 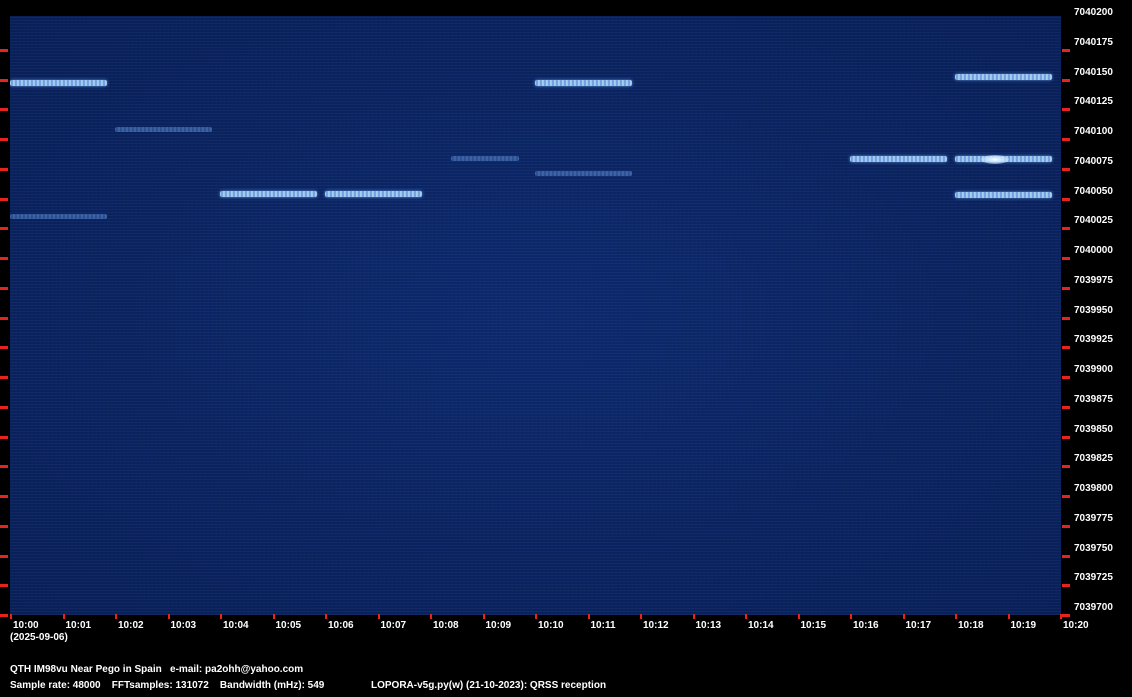 I want to click on frequency-tick-label: 7040025, so click(x=1093, y=221).